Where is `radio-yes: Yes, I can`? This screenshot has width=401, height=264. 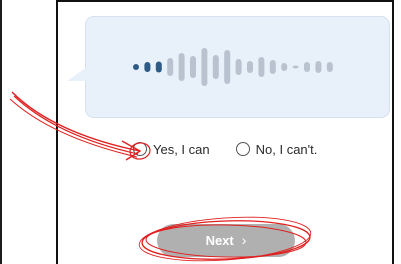 radio-yes: Yes, I can is located at coordinates (171, 149).